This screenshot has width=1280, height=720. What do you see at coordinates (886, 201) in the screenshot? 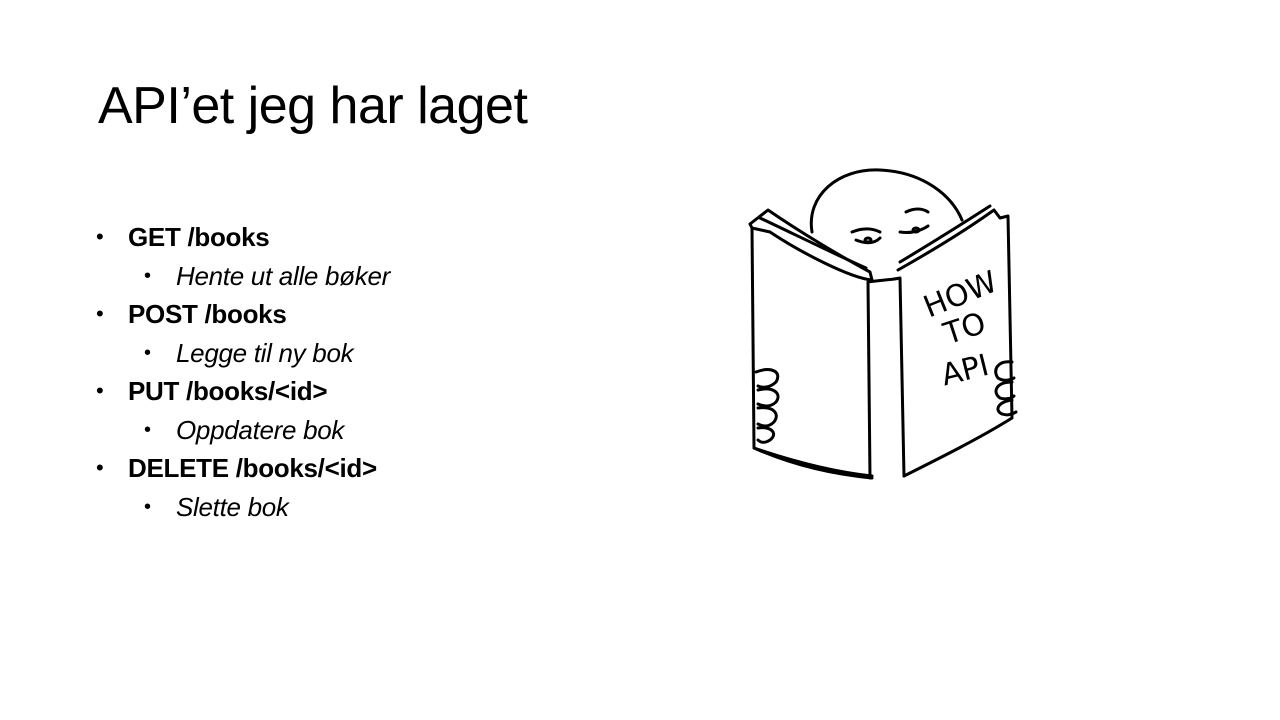
I see `head-outline` at bounding box center [886, 201].